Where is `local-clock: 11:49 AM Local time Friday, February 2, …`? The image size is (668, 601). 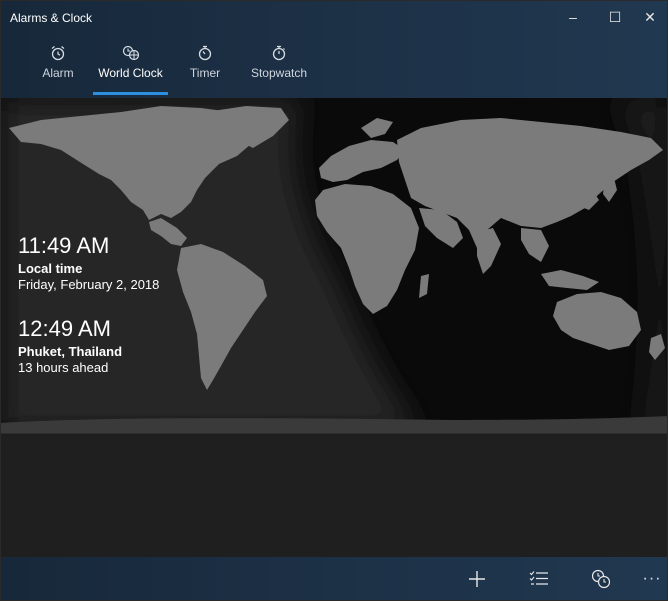 local-clock: 11:49 AM Local time Friday, February 2, … is located at coordinates (88, 263).